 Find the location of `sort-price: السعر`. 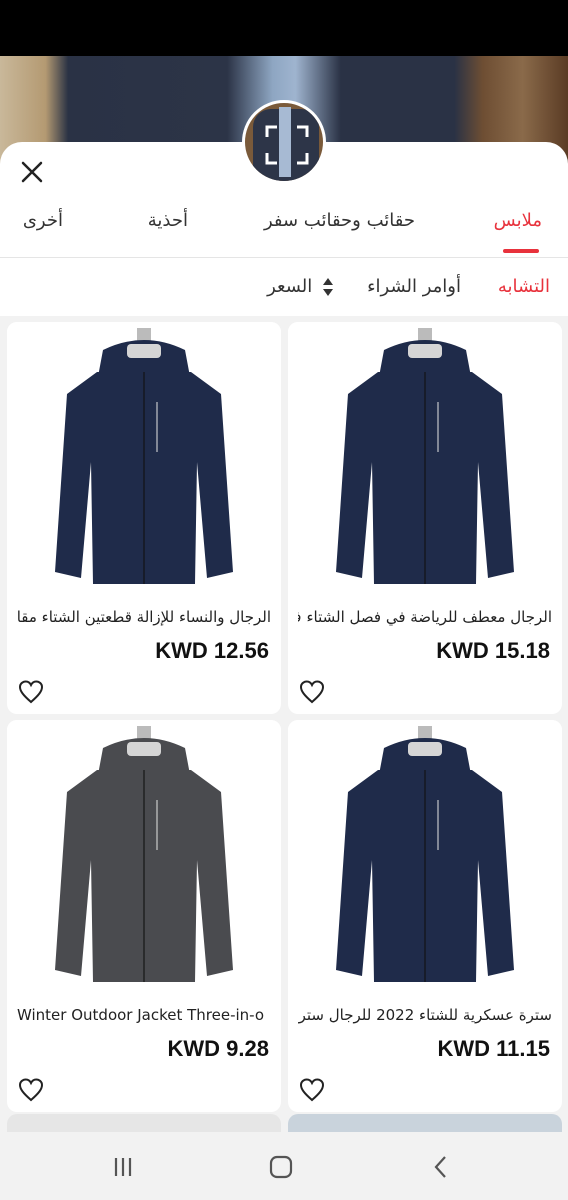

sort-price: السعر is located at coordinates (300, 287).